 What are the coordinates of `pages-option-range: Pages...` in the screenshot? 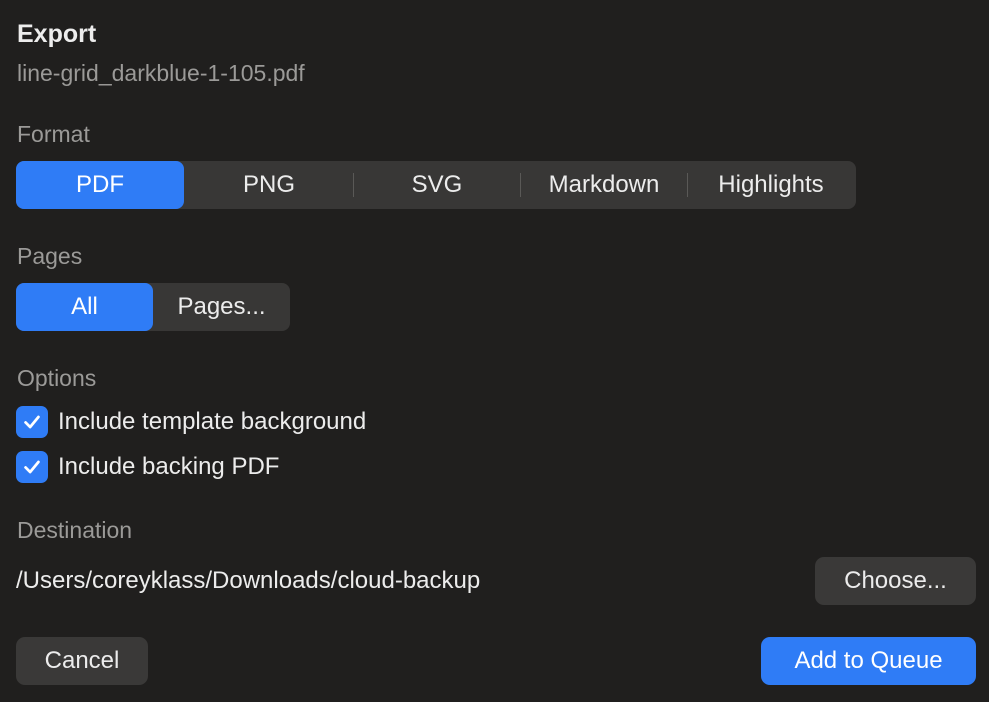 It's located at (221, 307).